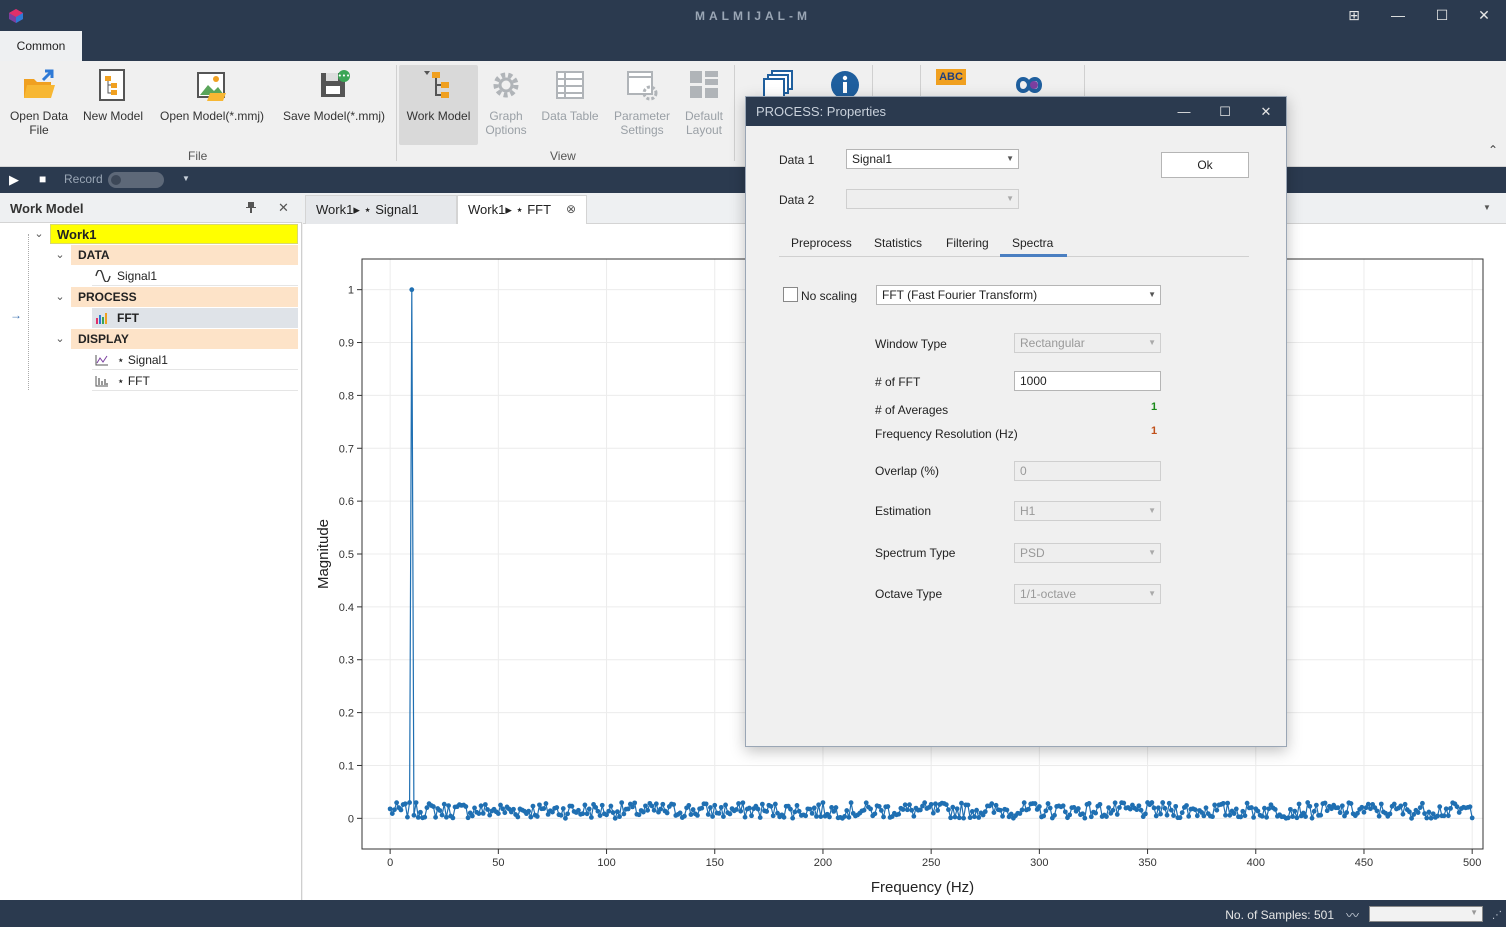  Describe the element at coordinates (174, 234) in the screenshot. I see `tree-root-work1: Work1` at that location.